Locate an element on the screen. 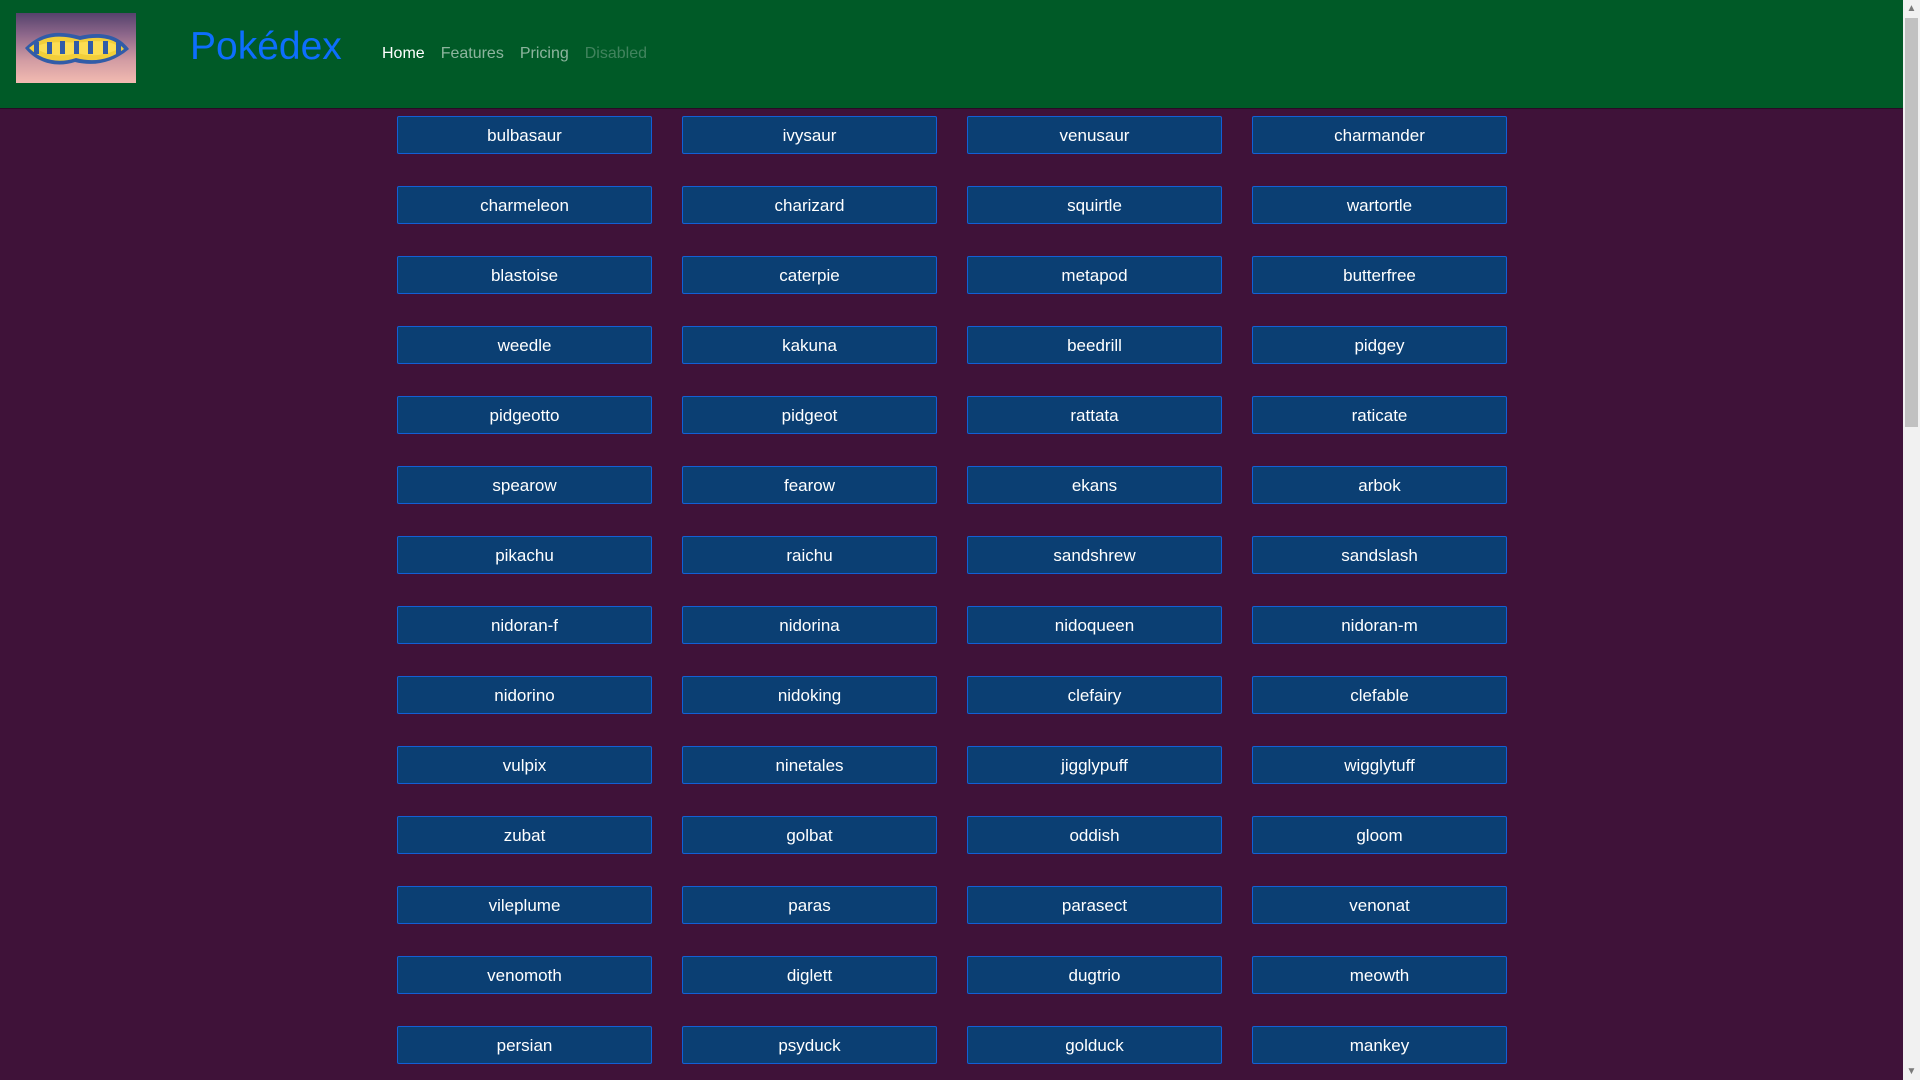  pokemon-button-charmeleon: charmeleon is located at coordinates (524, 205).